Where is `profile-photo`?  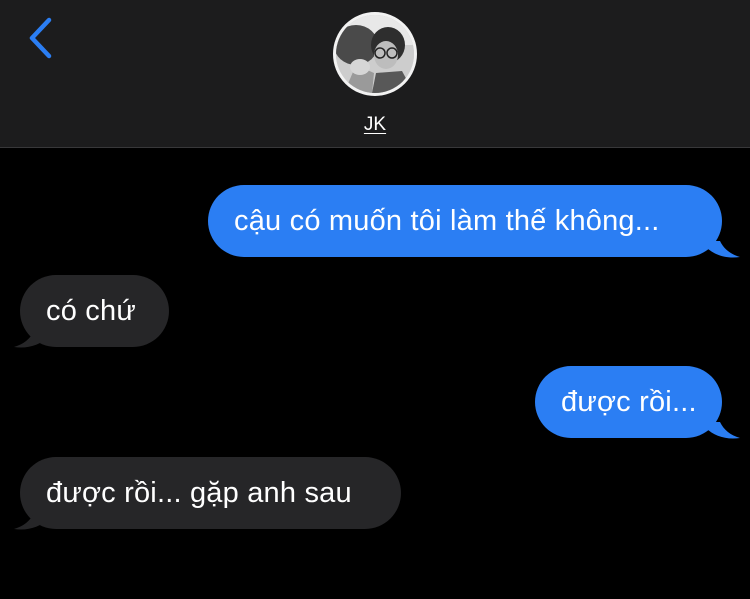 profile-photo is located at coordinates (375, 54).